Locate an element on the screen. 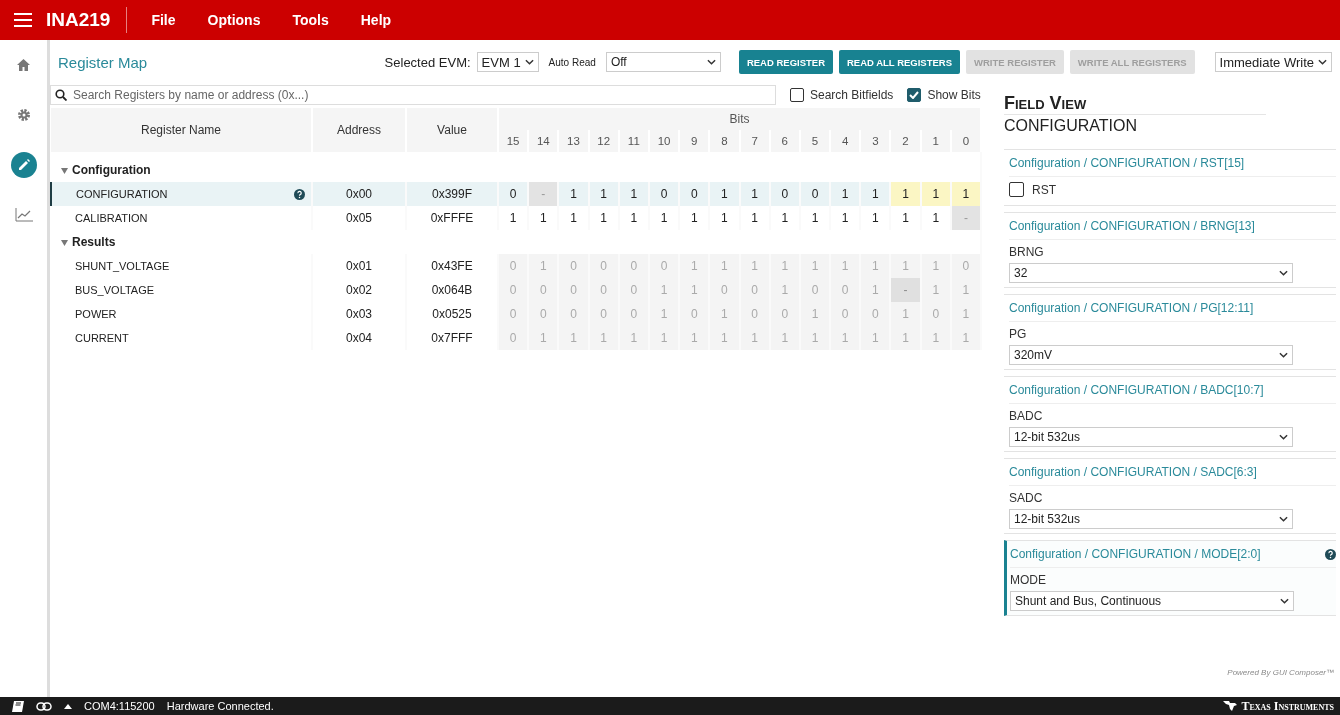  value-cell: 0xFFFE is located at coordinates (452, 218).